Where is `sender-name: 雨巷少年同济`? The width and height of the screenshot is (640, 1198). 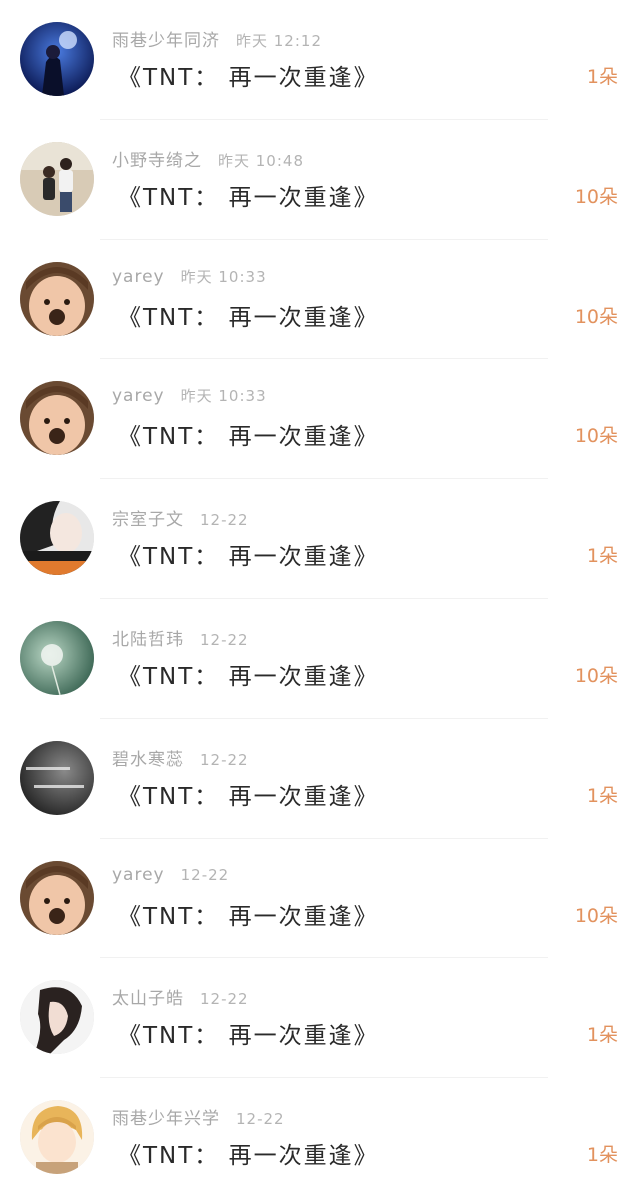 sender-name: 雨巷少年同济 is located at coordinates (166, 41).